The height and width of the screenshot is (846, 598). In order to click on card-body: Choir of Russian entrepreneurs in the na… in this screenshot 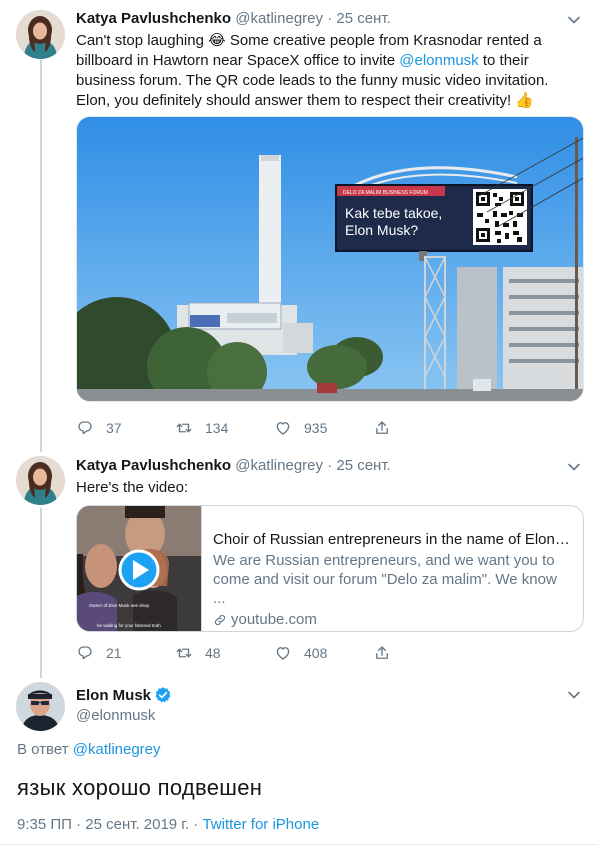, I will do `click(392, 579)`.